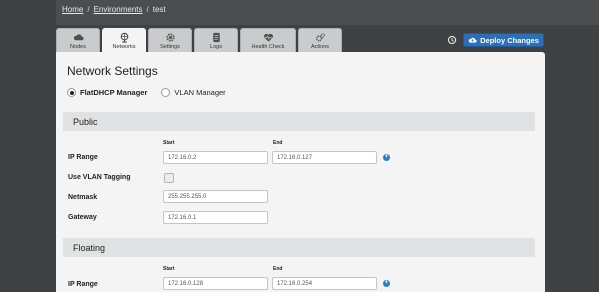  Describe the element at coordinates (200, 92) in the screenshot. I see `radio-label: VLAN Manager` at that location.